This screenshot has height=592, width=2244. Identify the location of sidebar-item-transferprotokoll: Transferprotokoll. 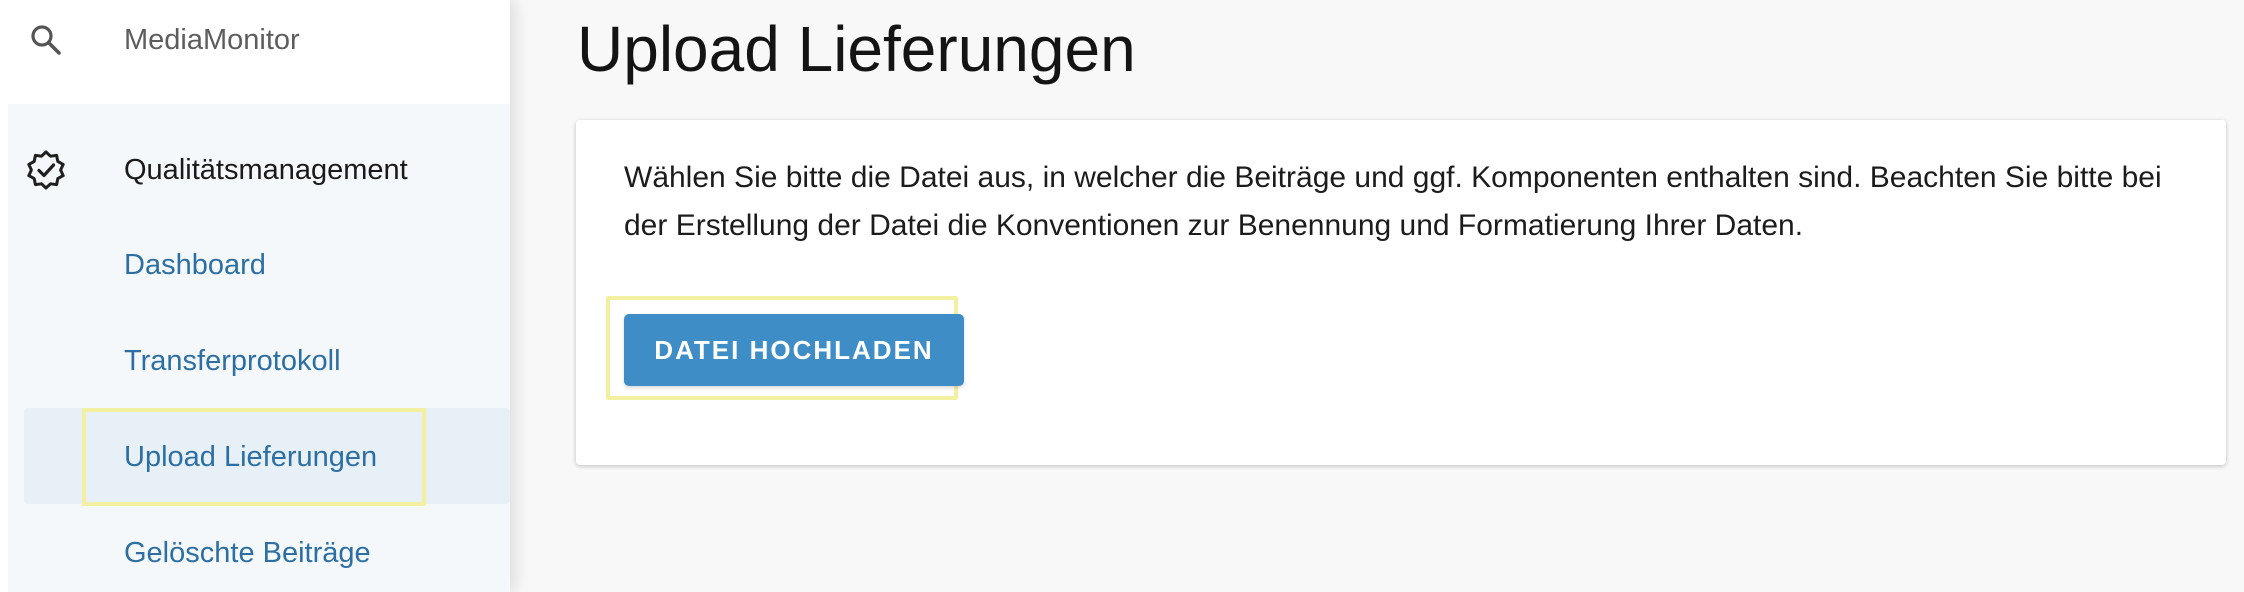
(232, 361).